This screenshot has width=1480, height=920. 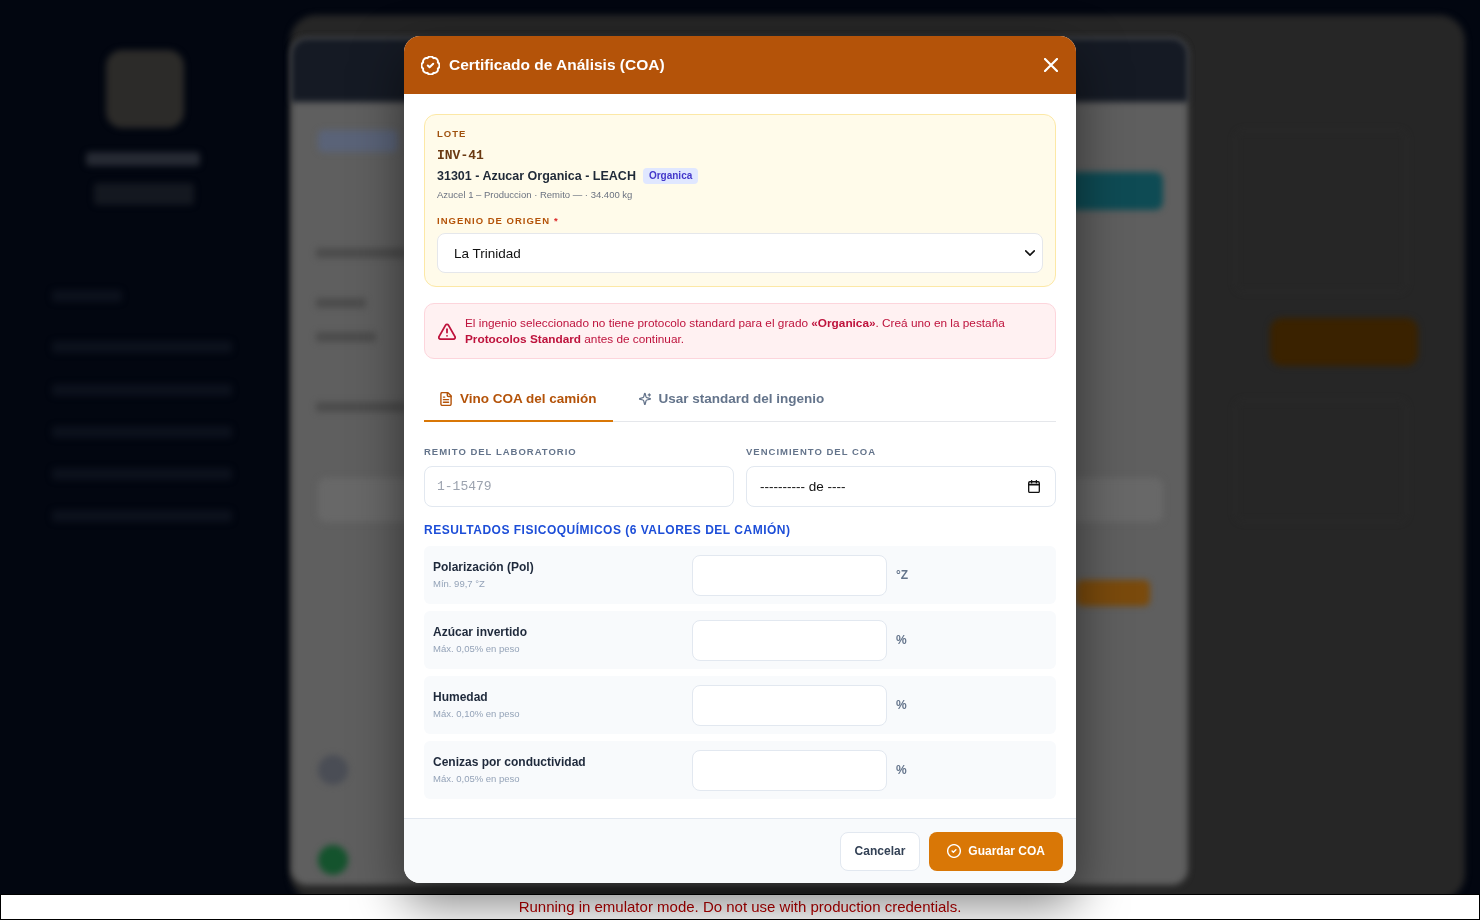 I want to click on close-button, so click(x=1051, y=65).